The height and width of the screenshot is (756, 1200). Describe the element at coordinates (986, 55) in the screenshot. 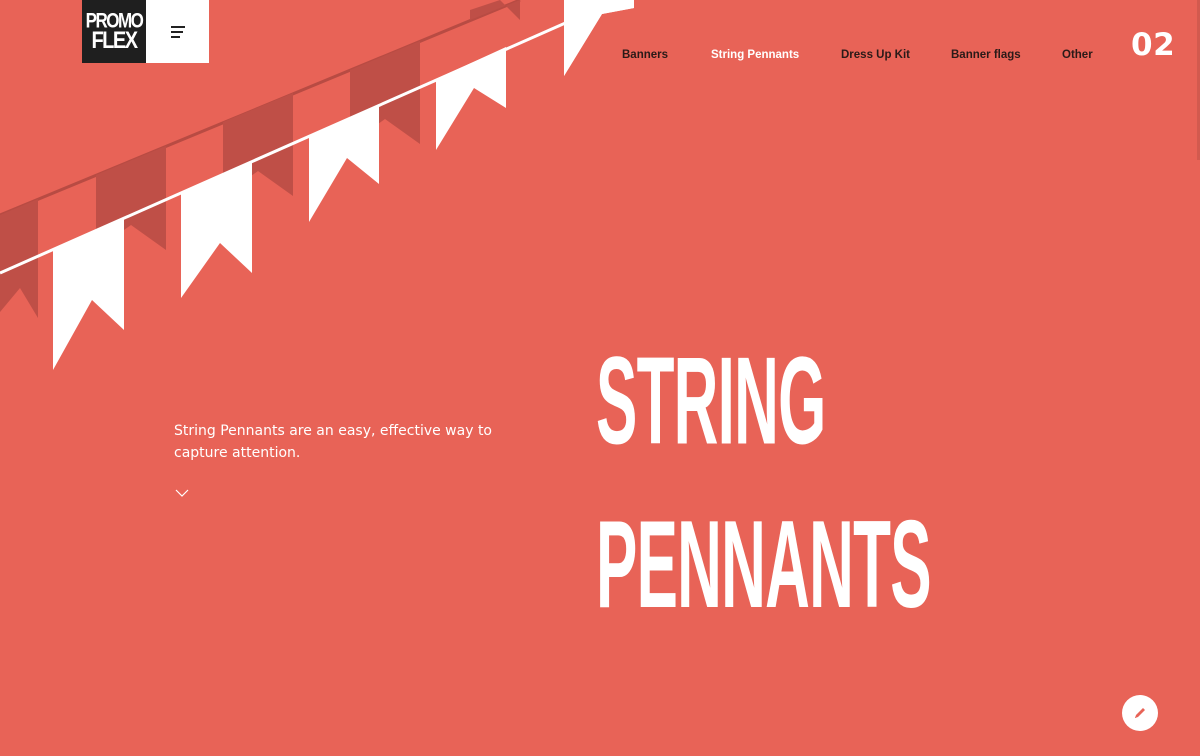

I see `nav-item-banner-flags: Banner flags` at that location.